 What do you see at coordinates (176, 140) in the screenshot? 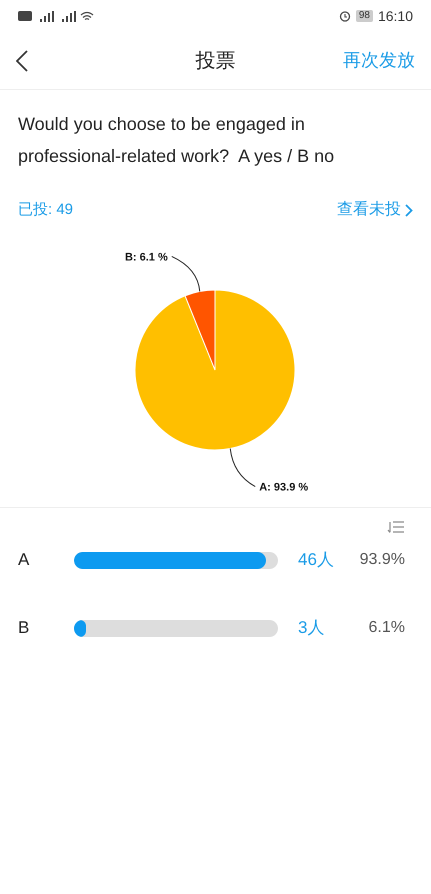
I see `question-text: Would you choose to be engaged in professional-related work? A yes / B no` at bounding box center [176, 140].